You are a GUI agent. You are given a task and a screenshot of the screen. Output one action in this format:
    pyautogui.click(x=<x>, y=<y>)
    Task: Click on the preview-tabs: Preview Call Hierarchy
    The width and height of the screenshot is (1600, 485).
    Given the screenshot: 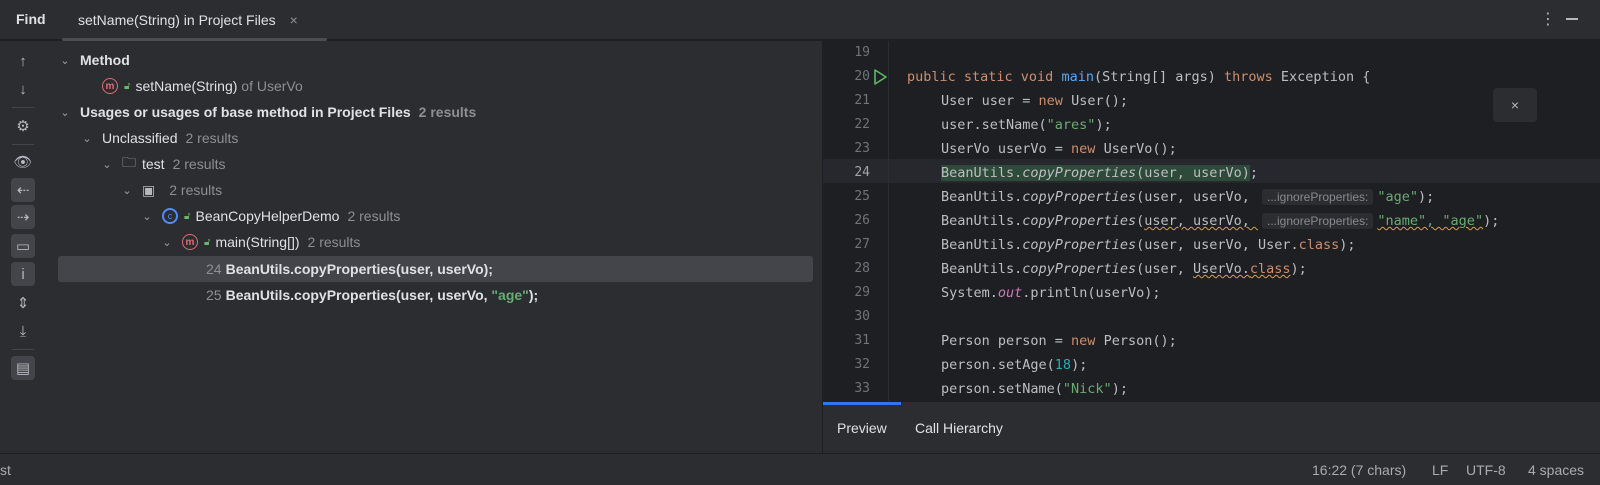 What is the action you would take?
    pyautogui.click(x=1211, y=427)
    